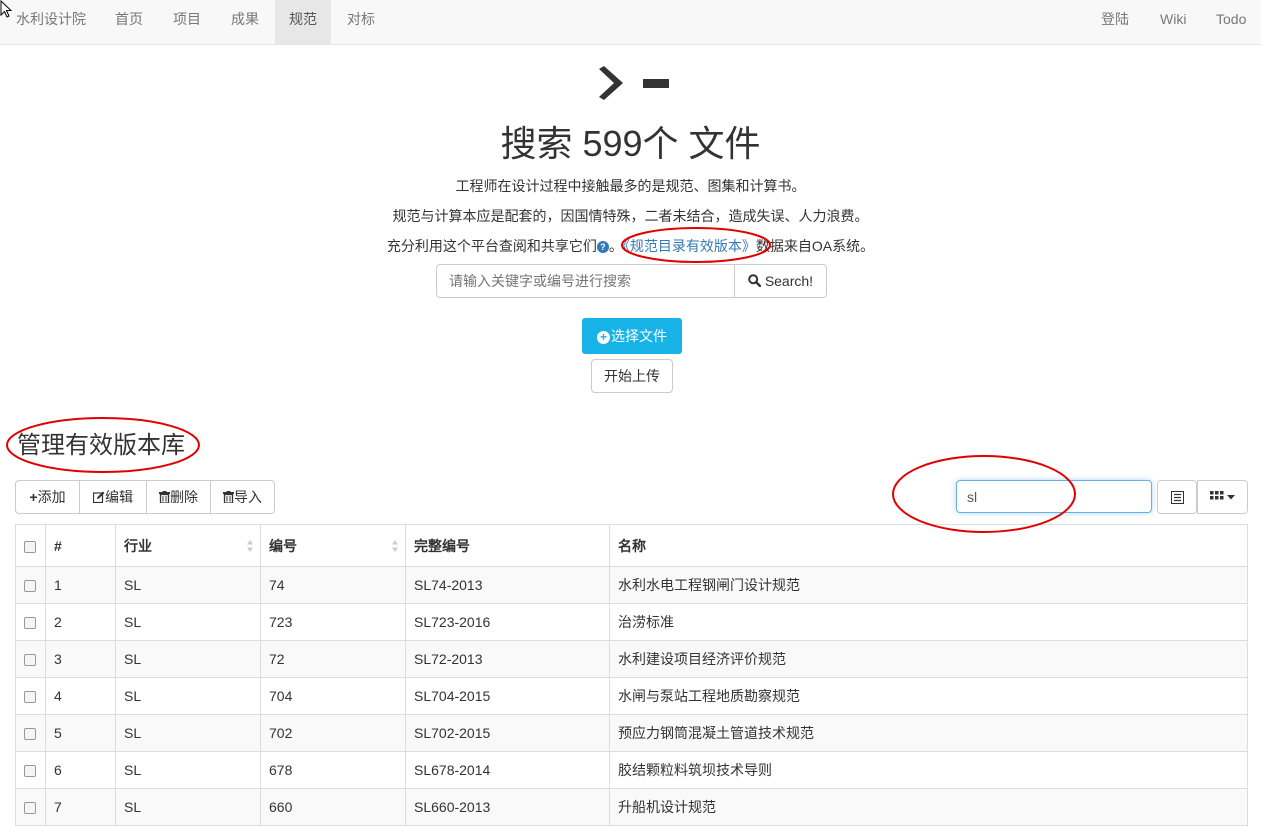  What do you see at coordinates (80, 622) in the screenshot?
I see `row-num: 2` at bounding box center [80, 622].